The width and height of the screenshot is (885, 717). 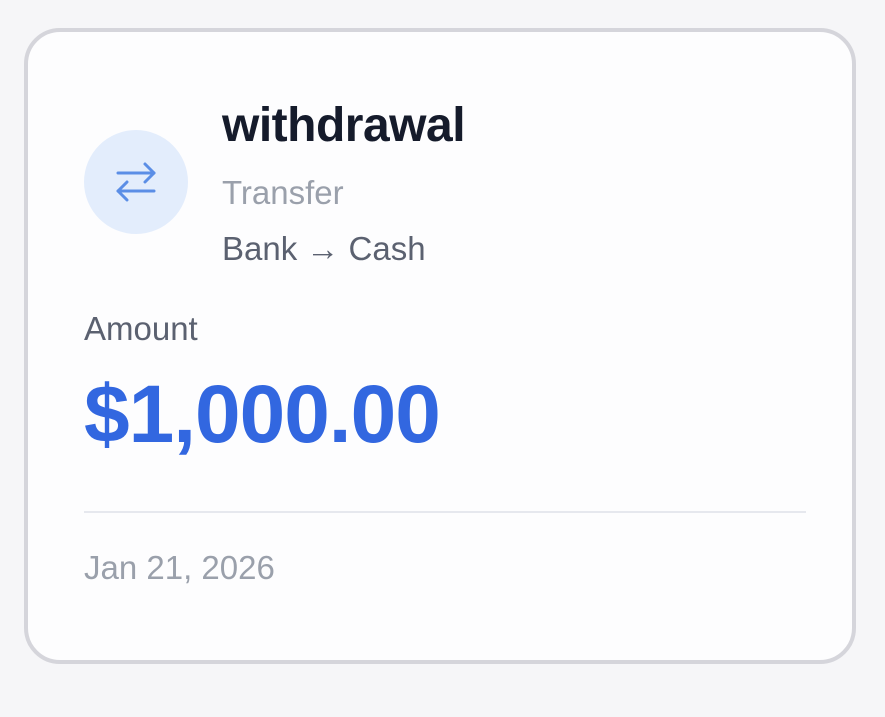 I want to click on amount-label: Amount, so click(x=141, y=328).